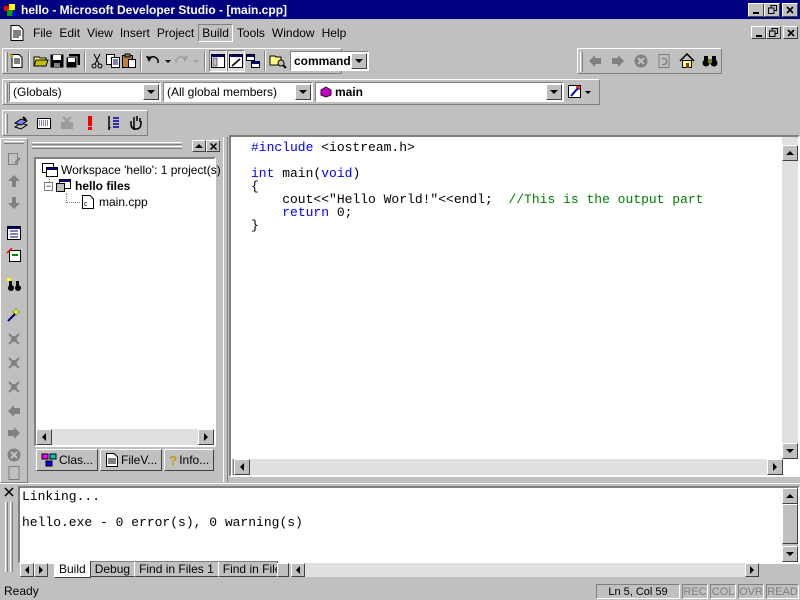 Image resolution: width=800 pixels, height=600 pixels. Describe the element at coordinates (87, 186) in the screenshot. I see `tree-project-hello: − hello files` at that location.